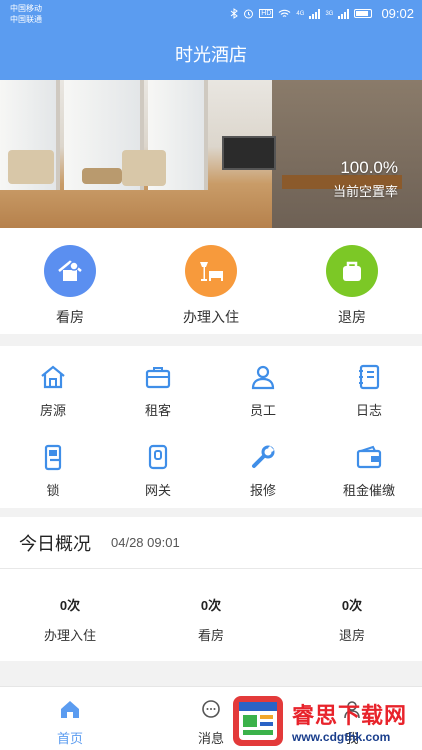 The height and width of the screenshot is (750, 422). Describe the element at coordinates (70, 619) in the screenshot. I see `stat-check-in: 0次 办理入住` at that location.